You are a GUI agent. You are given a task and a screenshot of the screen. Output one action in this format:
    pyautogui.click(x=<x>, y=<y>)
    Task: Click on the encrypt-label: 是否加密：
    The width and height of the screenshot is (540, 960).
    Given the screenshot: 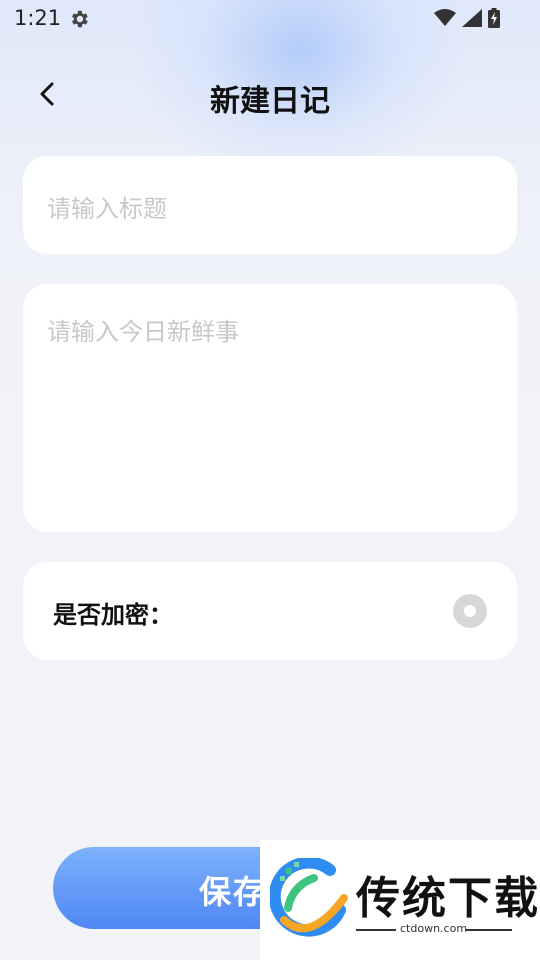 What is the action you would take?
    pyautogui.click(x=113, y=615)
    